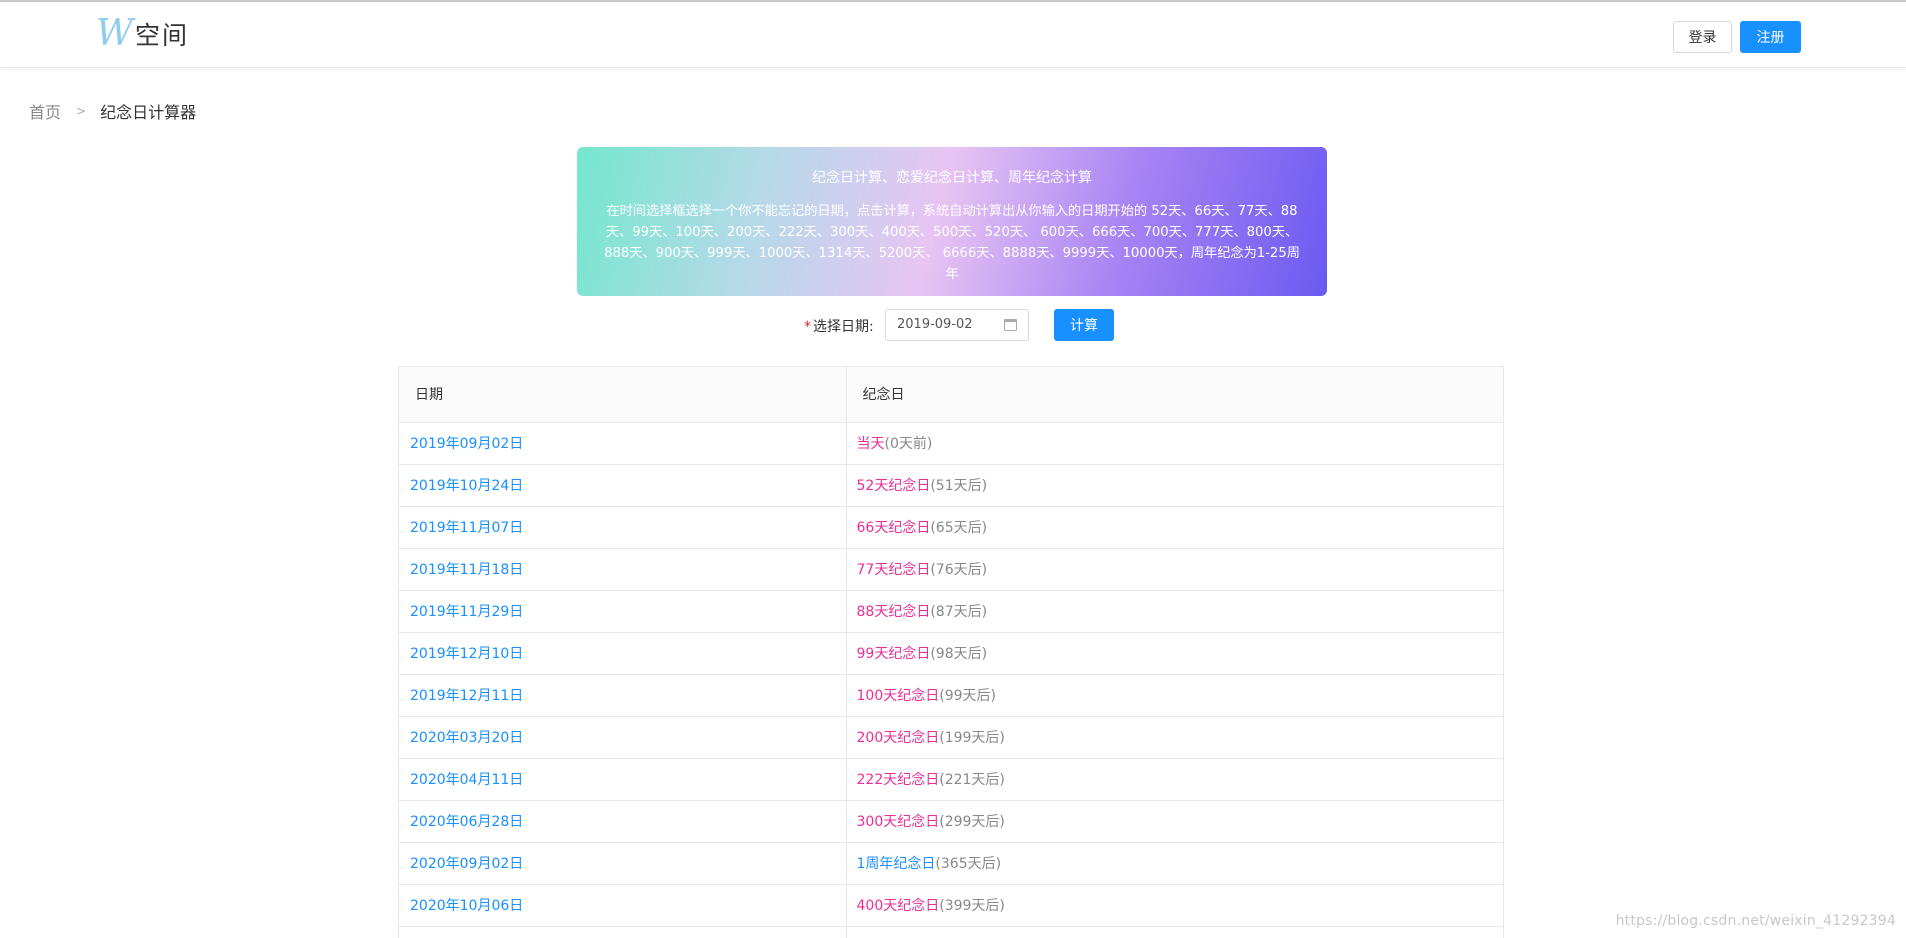  What do you see at coordinates (1010, 325) in the screenshot?
I see `calendar-icon` at bounding box center [1010, 325].